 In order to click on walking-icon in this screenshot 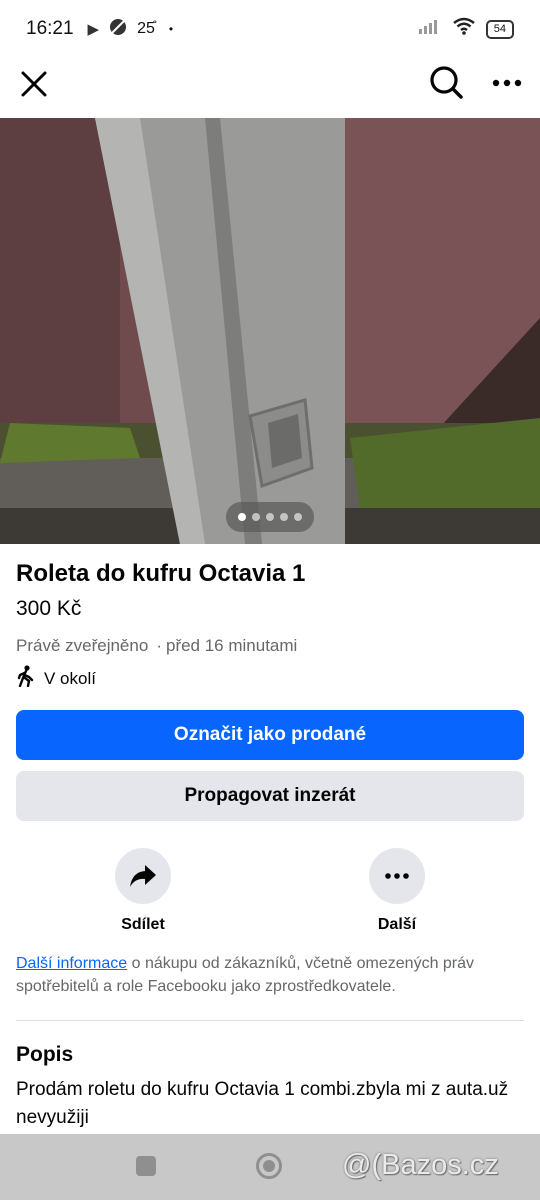, I will do `click(26, 678)`.